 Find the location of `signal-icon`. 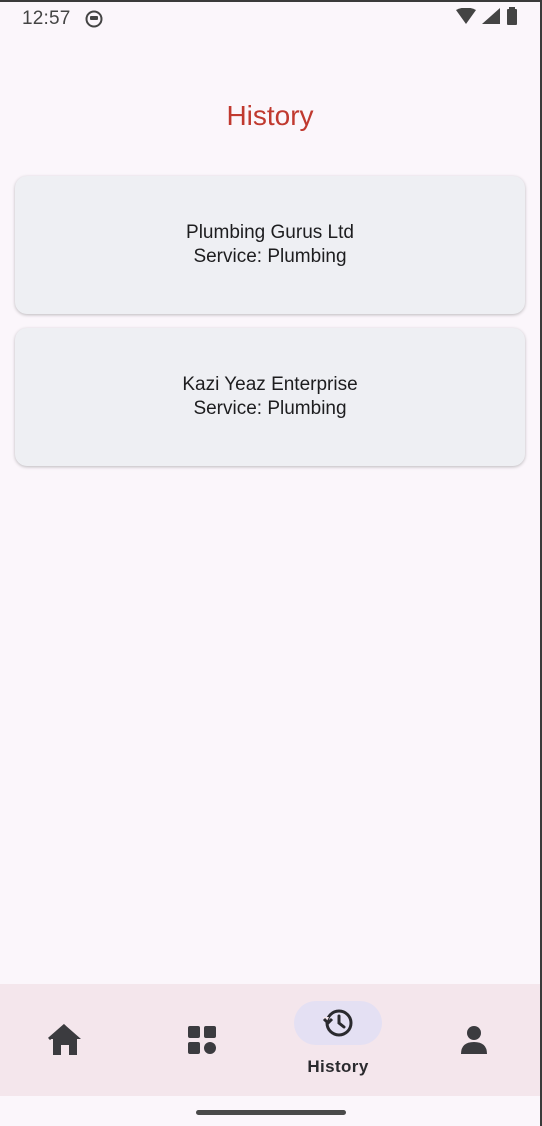

signal-icon is located at coordinates (491, 19).